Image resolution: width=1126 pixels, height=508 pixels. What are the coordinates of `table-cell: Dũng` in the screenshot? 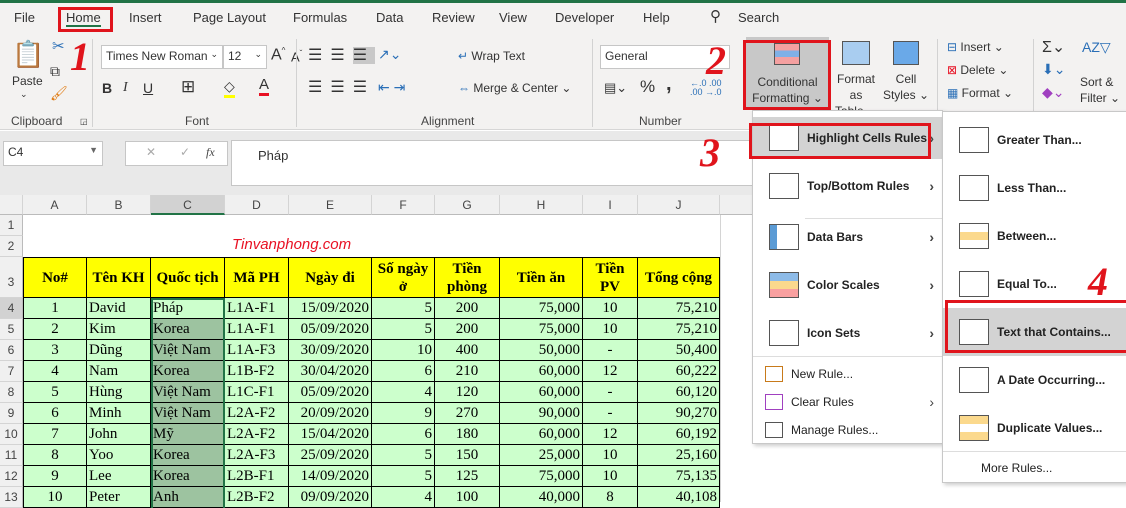 It's located at (119, 350).